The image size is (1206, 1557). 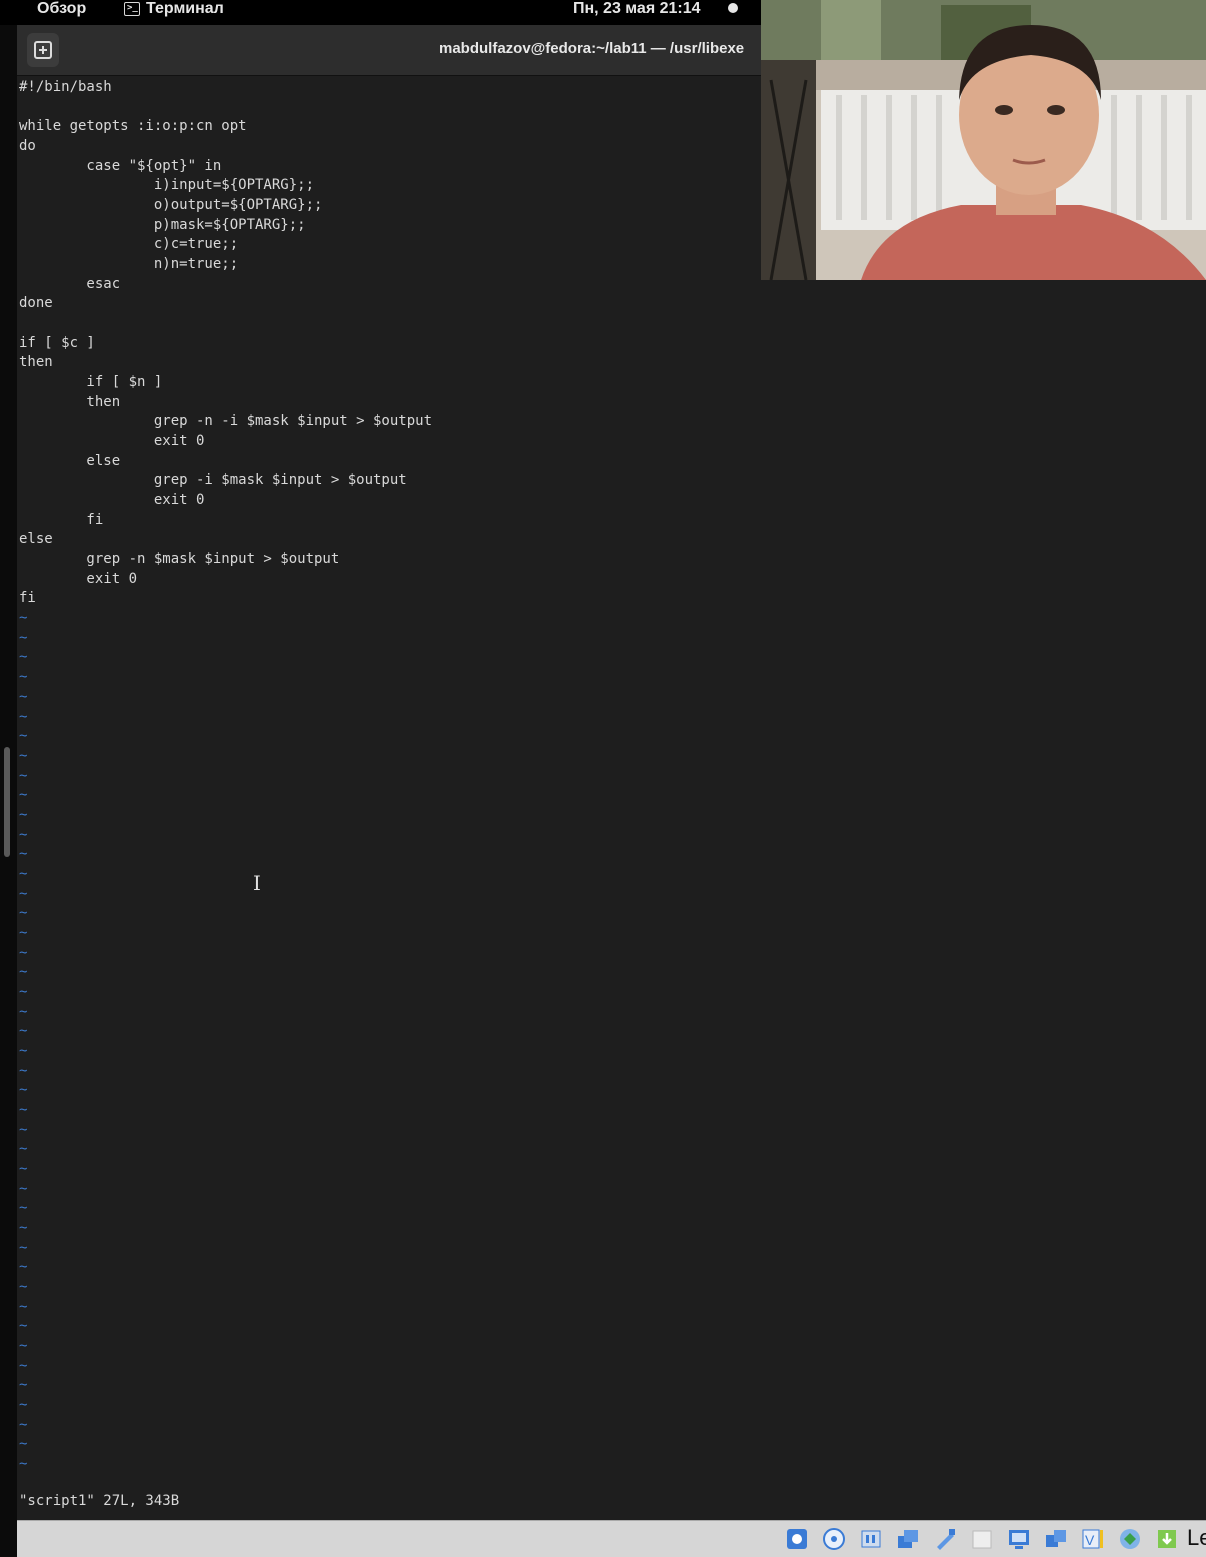 What do you see at coordinates (179, 559) in the screenshot?
I see `code-line: grep -n $mask $input > $output` at bounding box center [179, 559].